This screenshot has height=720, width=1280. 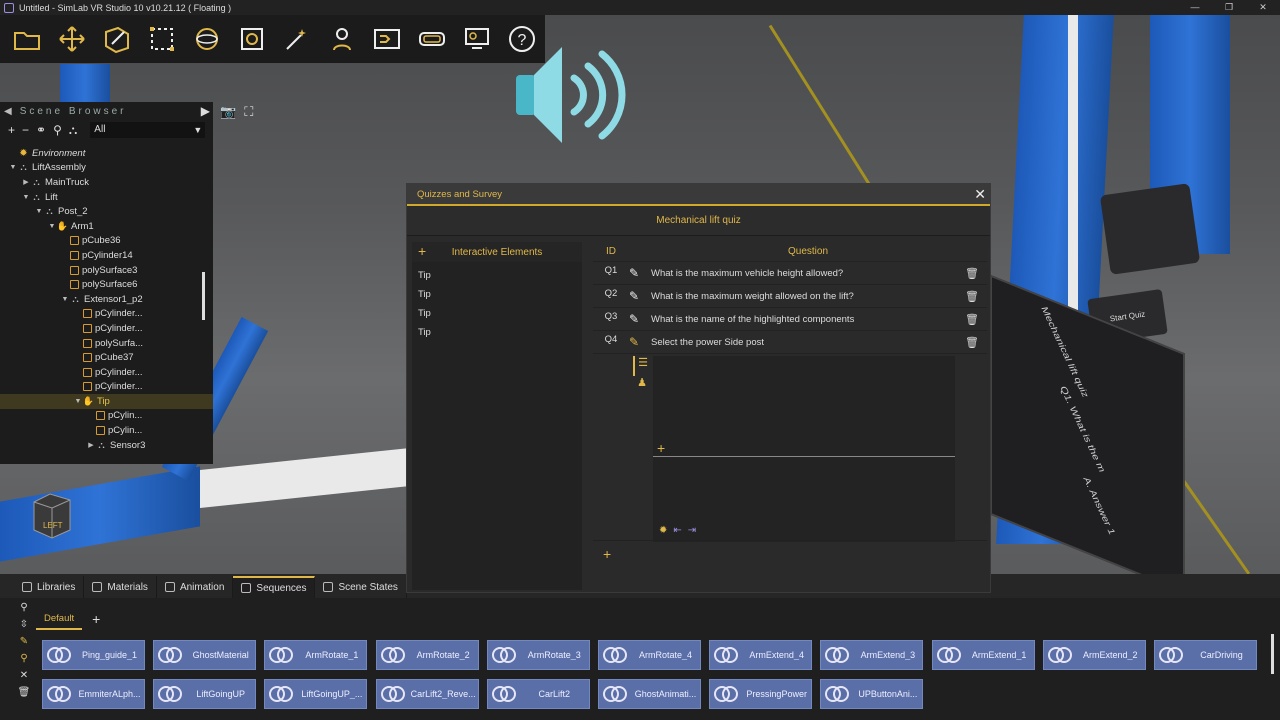 I want to click on open-folder-button, so click(x=26, y=39).